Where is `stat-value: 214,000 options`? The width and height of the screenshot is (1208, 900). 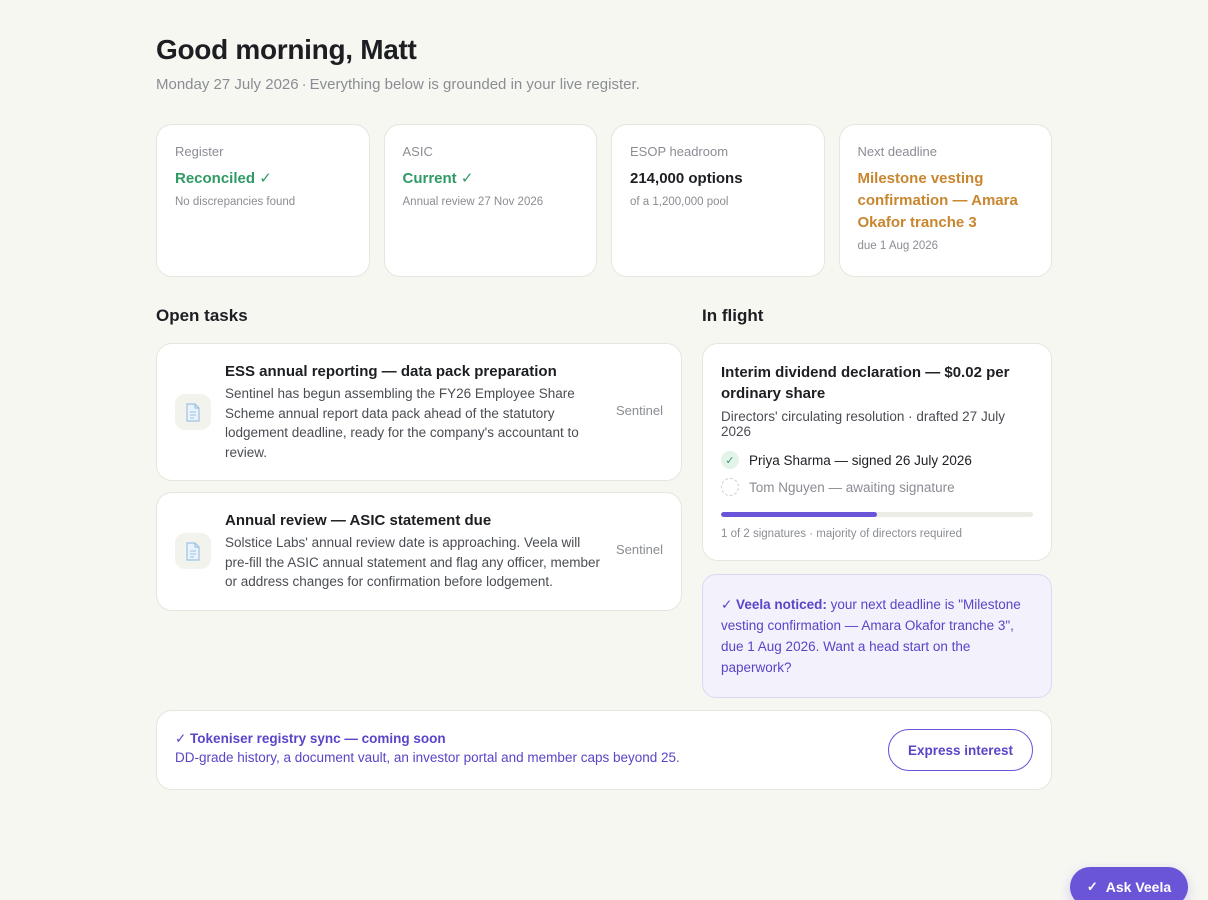
stat-value: 214,000 options is located at coordinates (686, 178).